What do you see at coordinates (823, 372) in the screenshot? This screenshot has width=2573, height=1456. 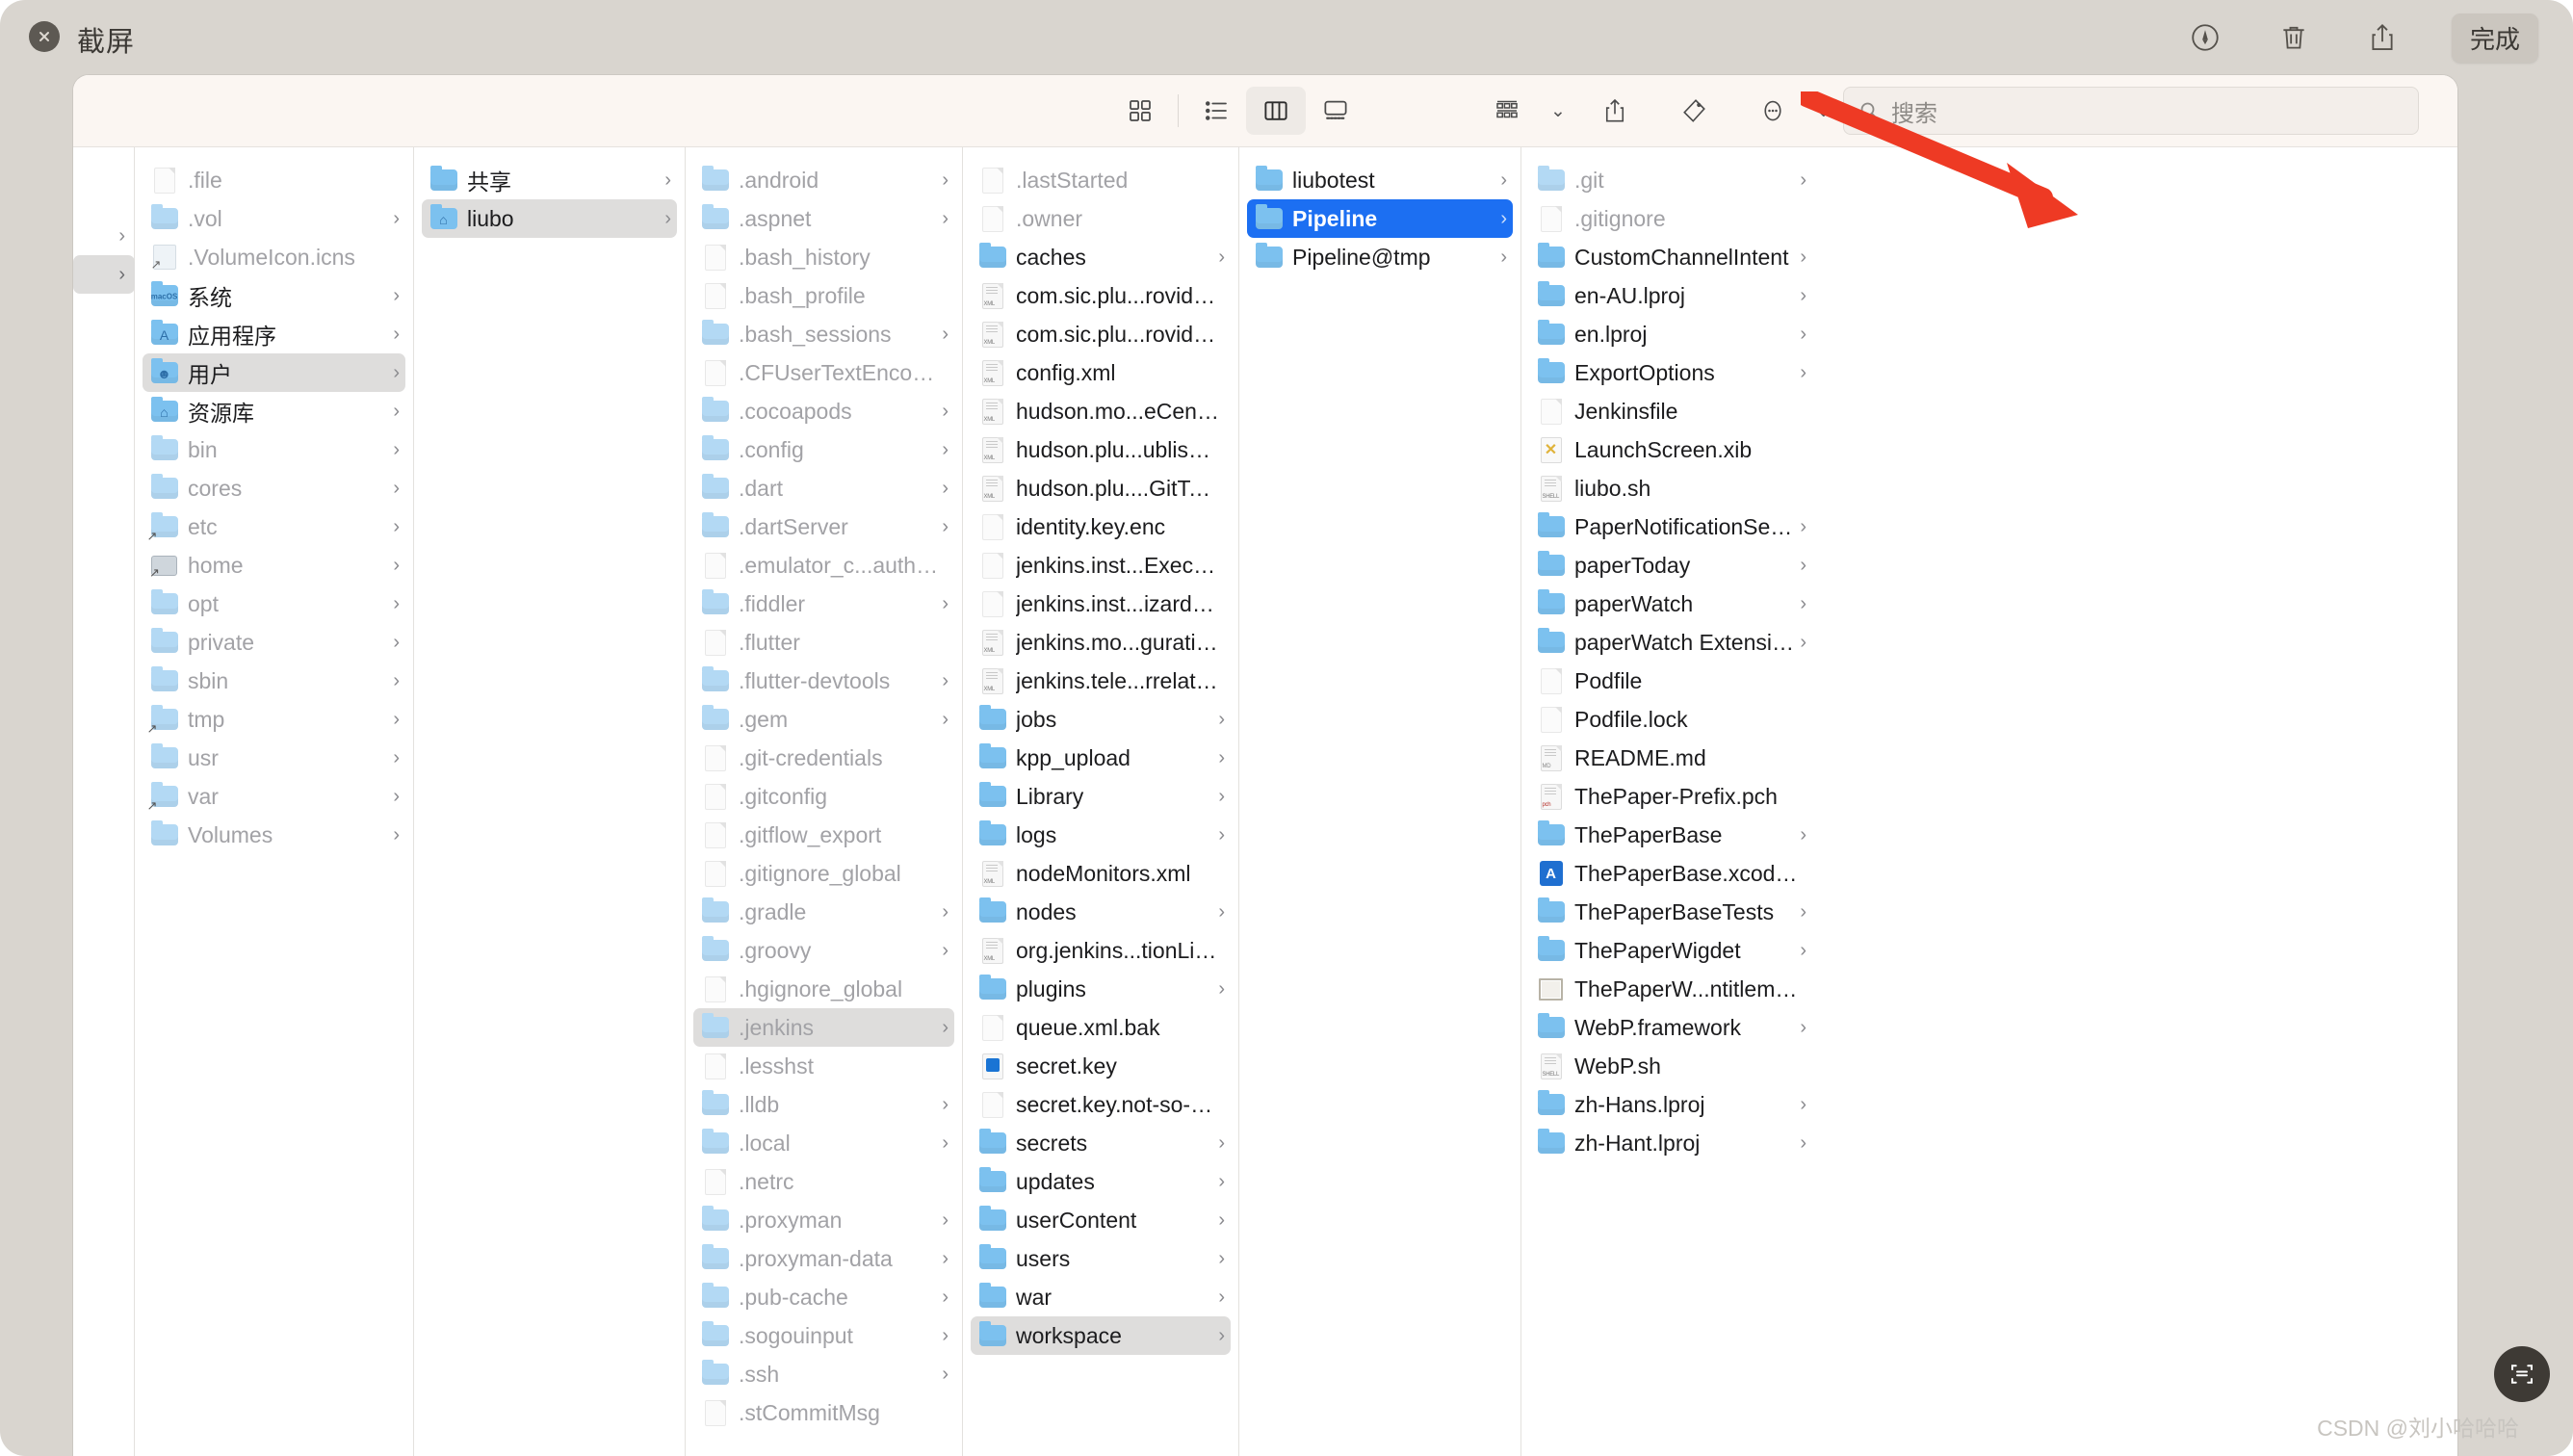 I see `finder-item: .CFUserTextEncoding` at bounding box center [823, 372].